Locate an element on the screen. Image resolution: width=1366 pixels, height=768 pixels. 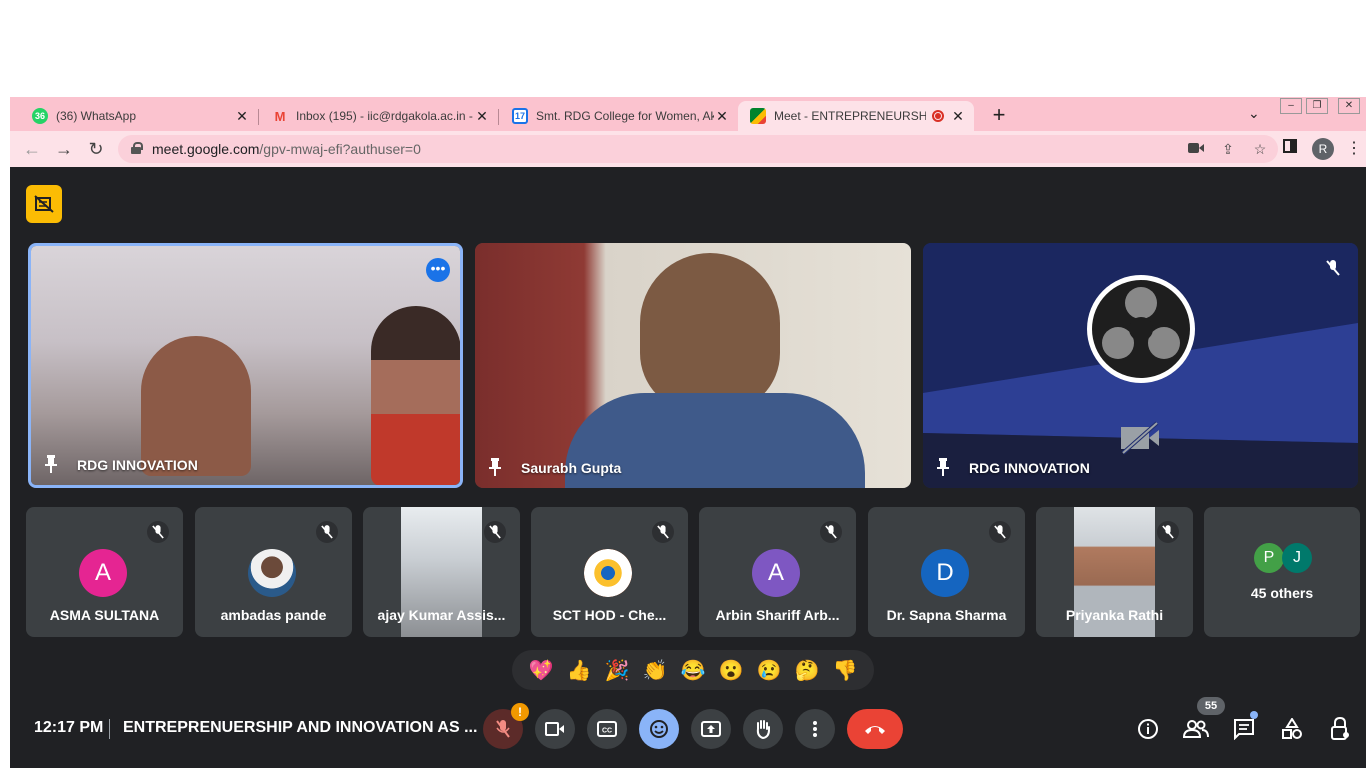
avatar: J is located at coordinates (1297, 558).